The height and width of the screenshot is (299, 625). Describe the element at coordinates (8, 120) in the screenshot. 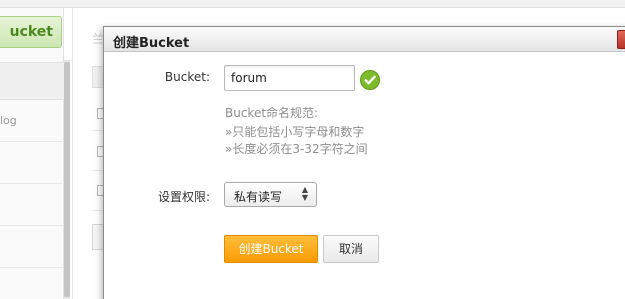

I see `background-list-row-label: log` at that location.